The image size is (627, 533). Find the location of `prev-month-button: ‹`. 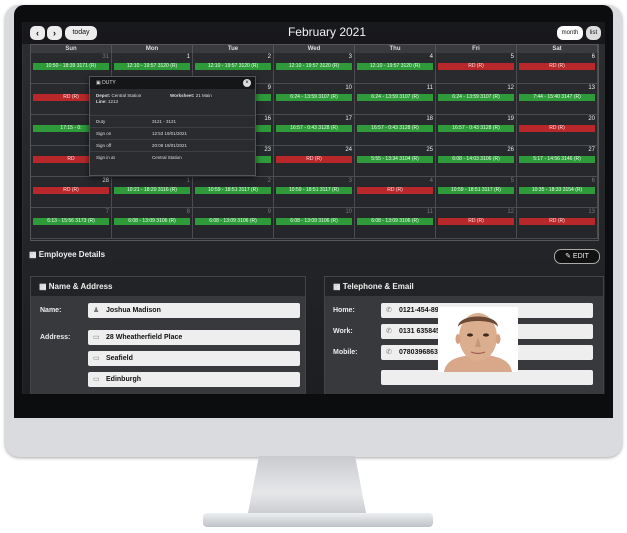

prev-month-button: ‹ is located at coordinates (37, 33).